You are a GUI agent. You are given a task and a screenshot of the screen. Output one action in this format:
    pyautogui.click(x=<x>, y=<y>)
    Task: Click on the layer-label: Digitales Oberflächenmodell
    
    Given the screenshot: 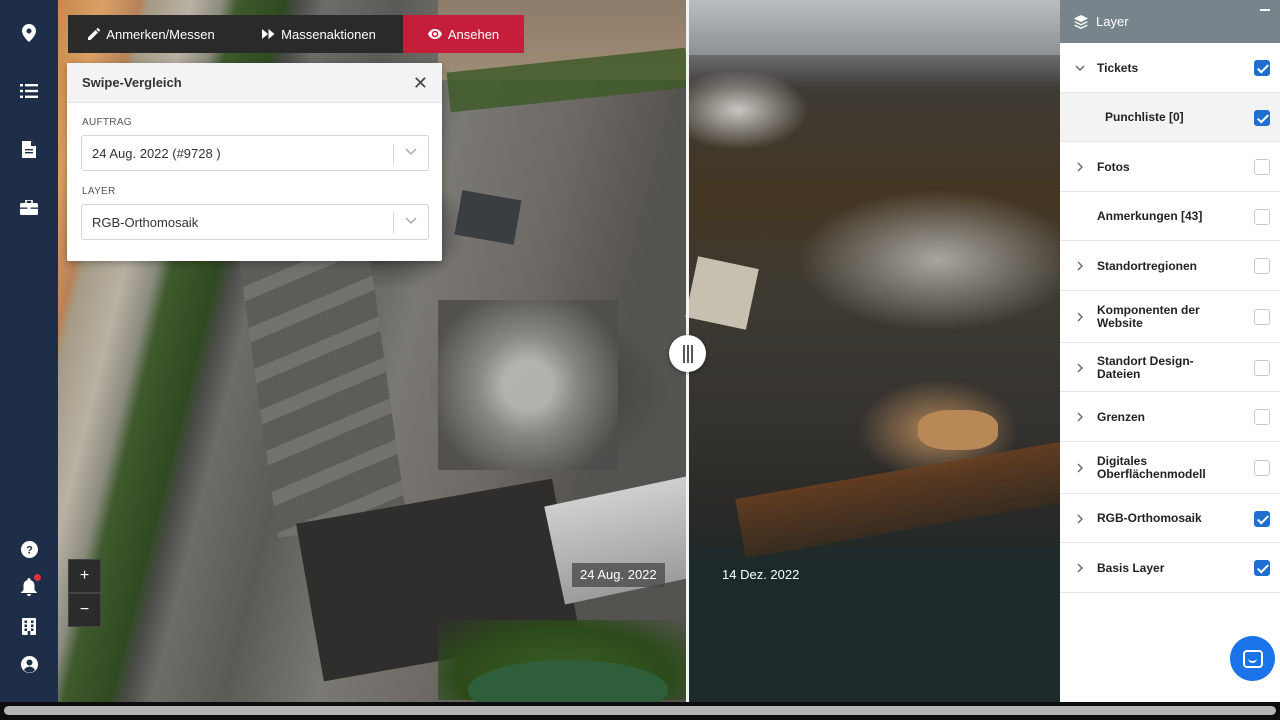 What is the action you would take?
    pyautogui.click(x=1151, y=467)
    